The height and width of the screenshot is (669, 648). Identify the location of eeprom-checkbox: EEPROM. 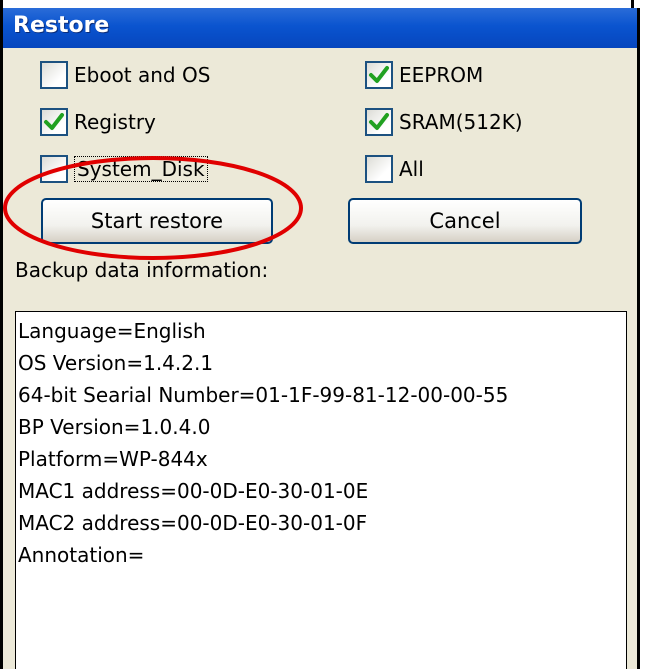
(424, 75).